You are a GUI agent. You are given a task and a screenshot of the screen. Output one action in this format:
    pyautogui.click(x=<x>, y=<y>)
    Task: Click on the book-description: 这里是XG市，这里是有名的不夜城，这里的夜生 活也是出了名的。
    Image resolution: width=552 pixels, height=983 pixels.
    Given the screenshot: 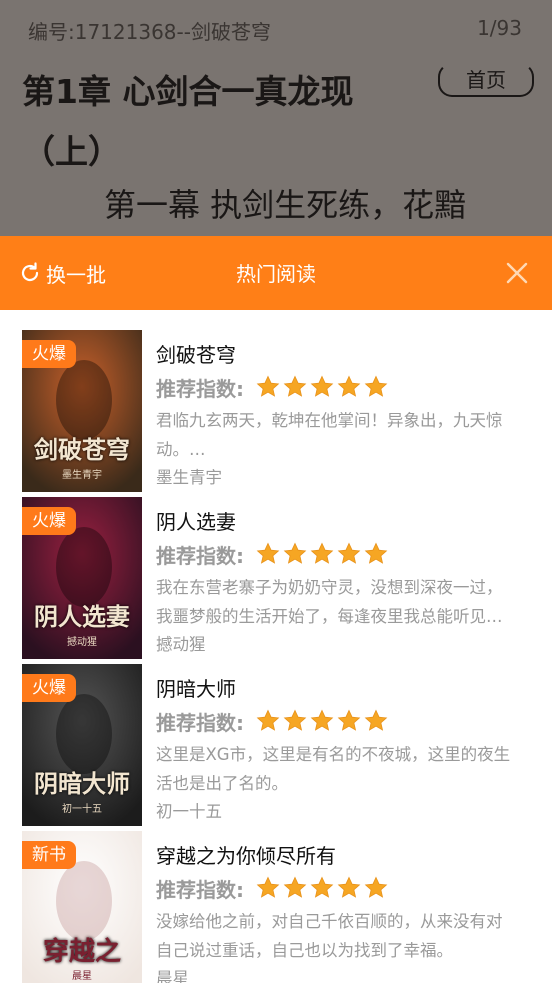 What is the action you would take?
    pyautogui.click(x=333, y=769)
    